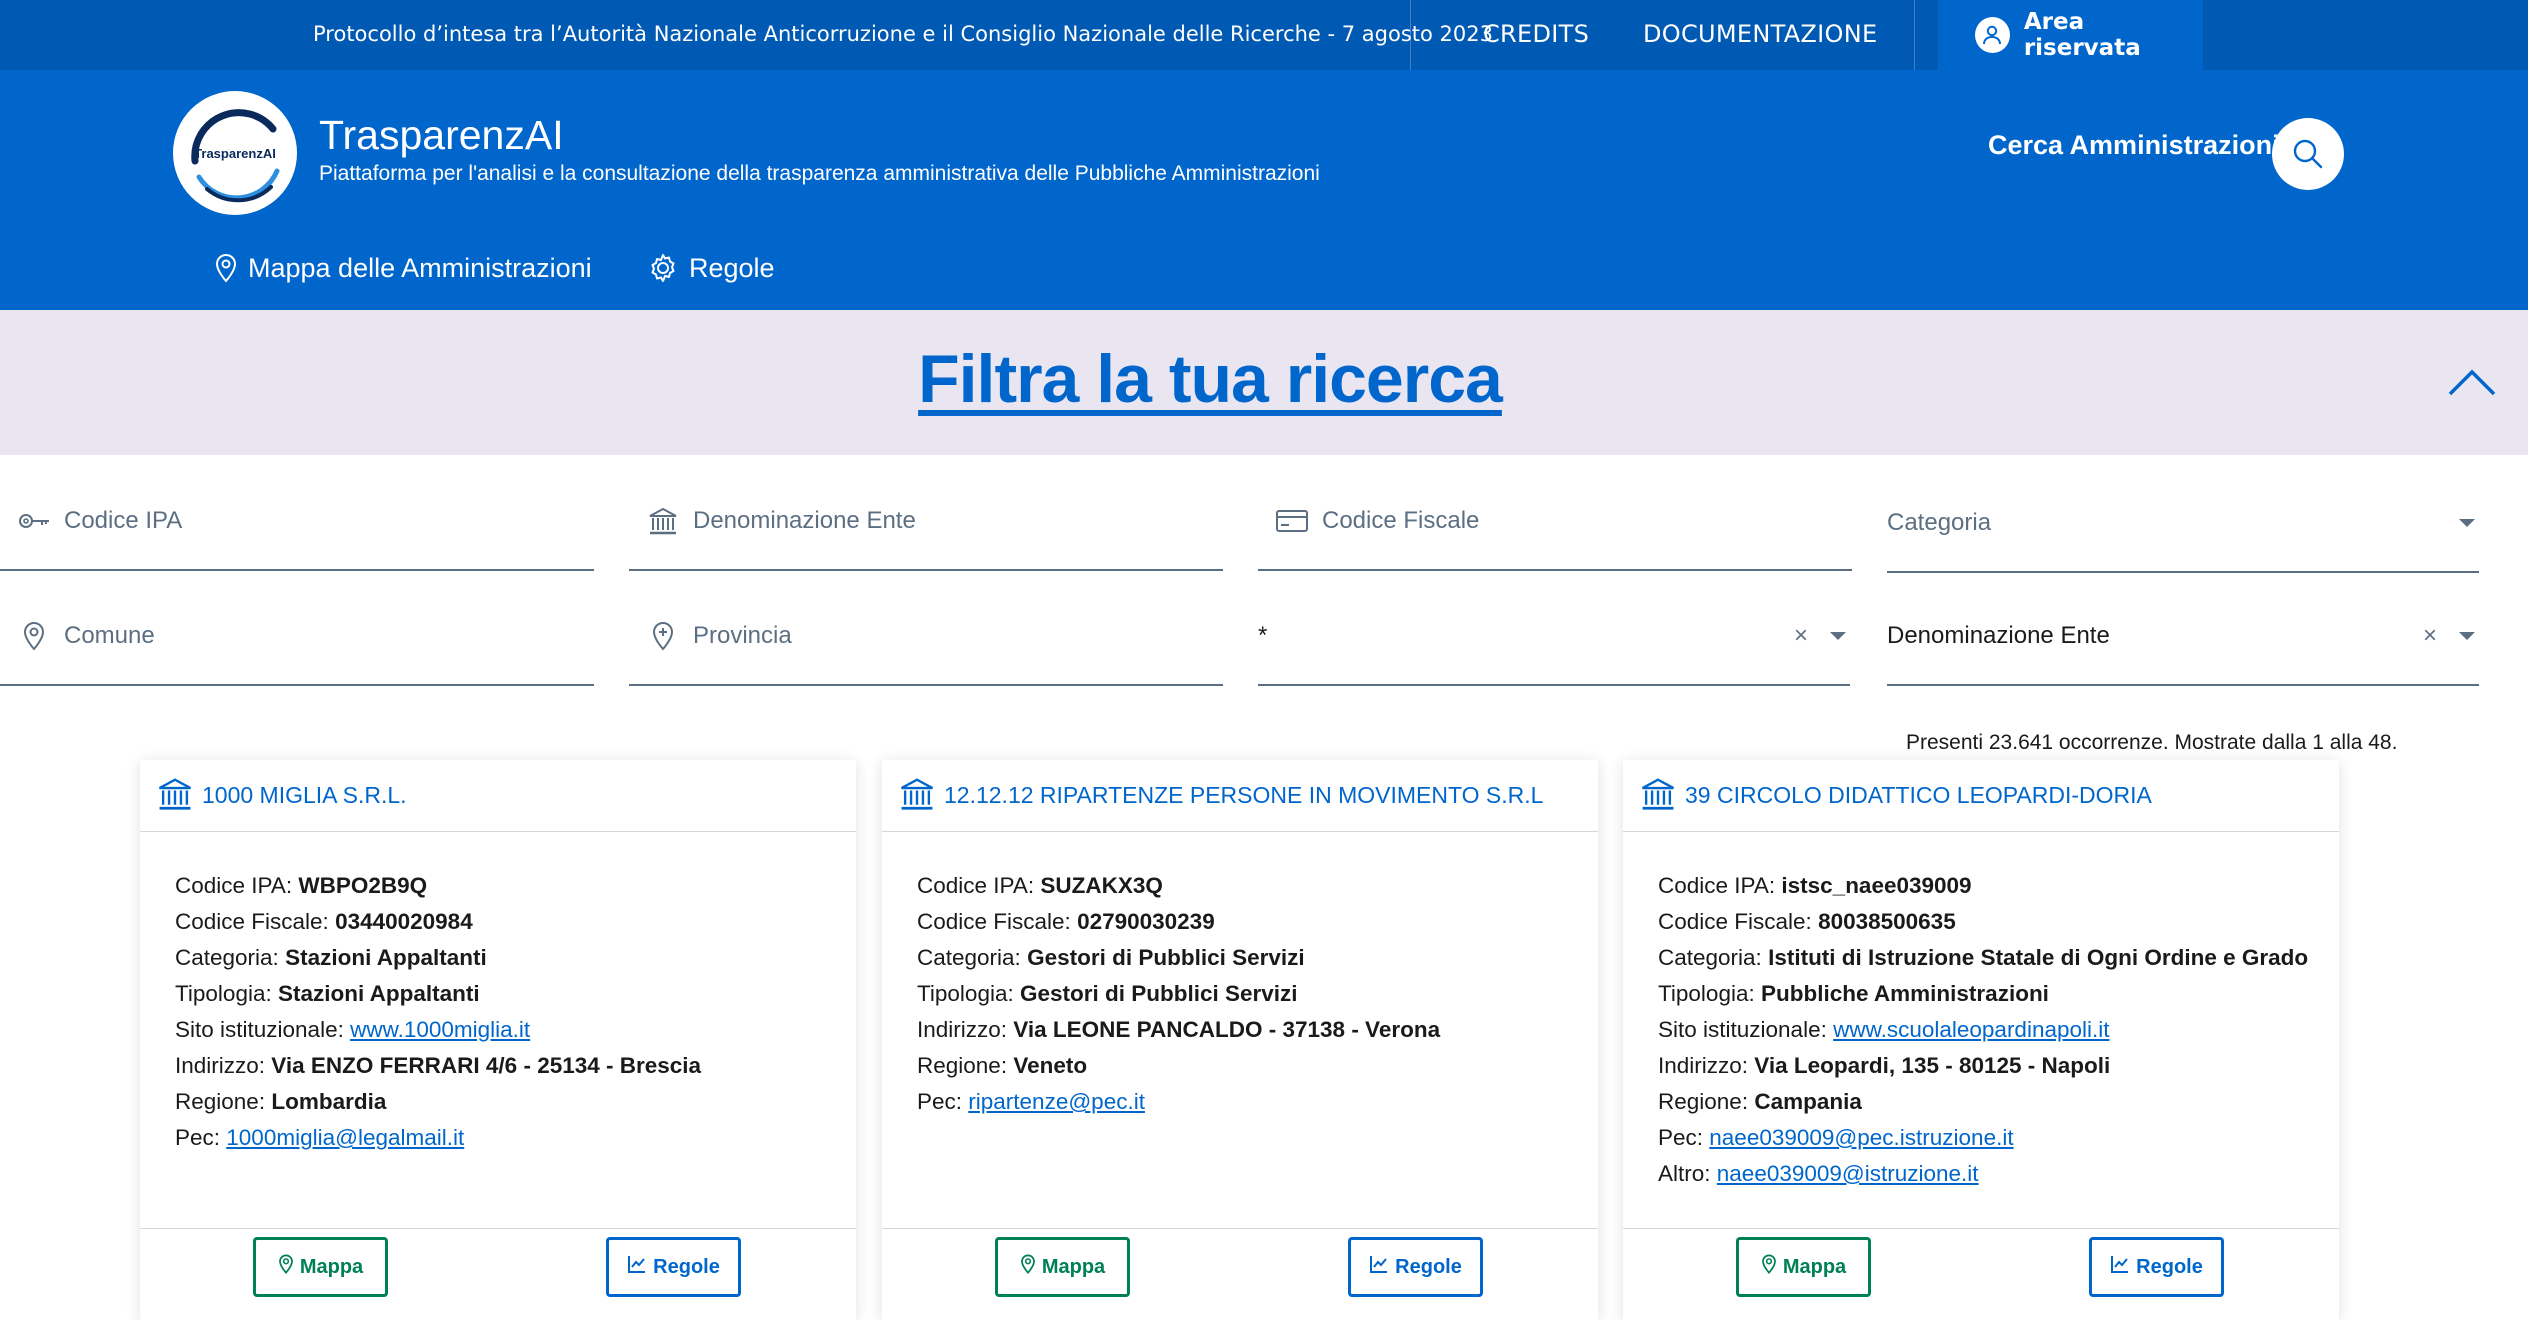 This screenshot has height=1320, width=2528. I want to click on card-label: Indirizzo:, so click(223, 1065).